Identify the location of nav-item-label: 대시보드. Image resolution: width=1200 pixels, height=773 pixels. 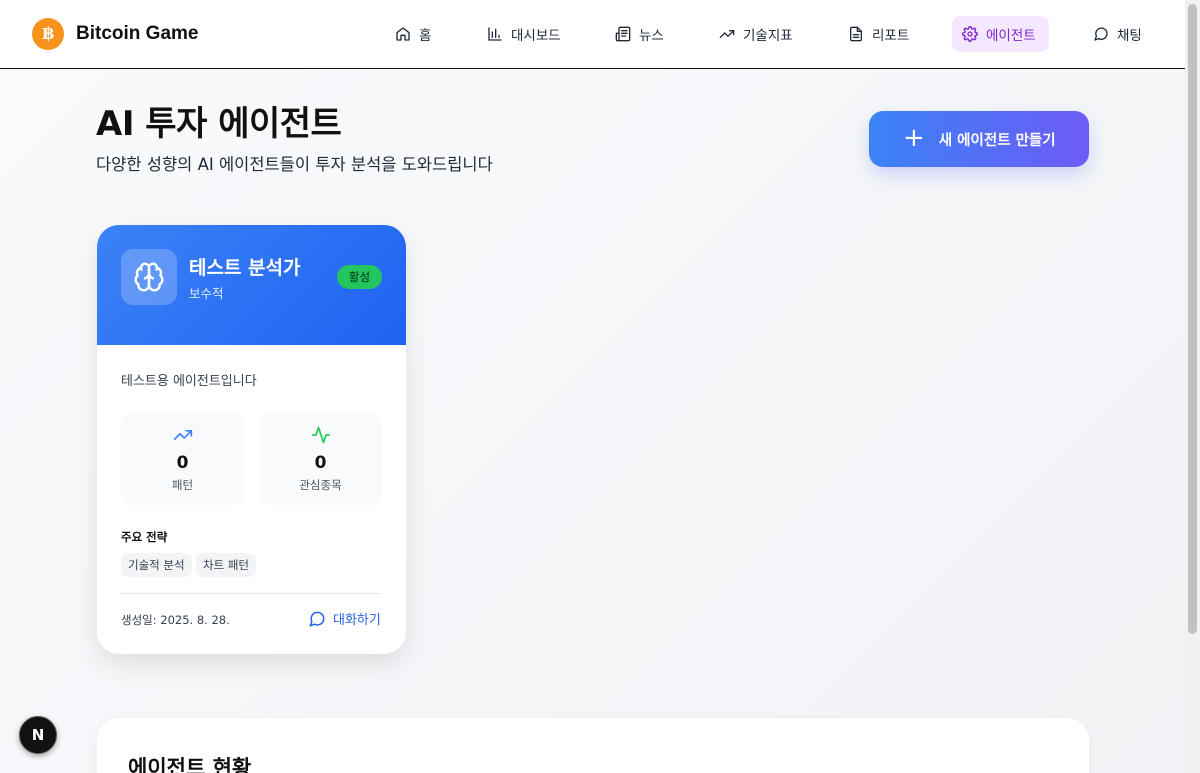
(536, 36).